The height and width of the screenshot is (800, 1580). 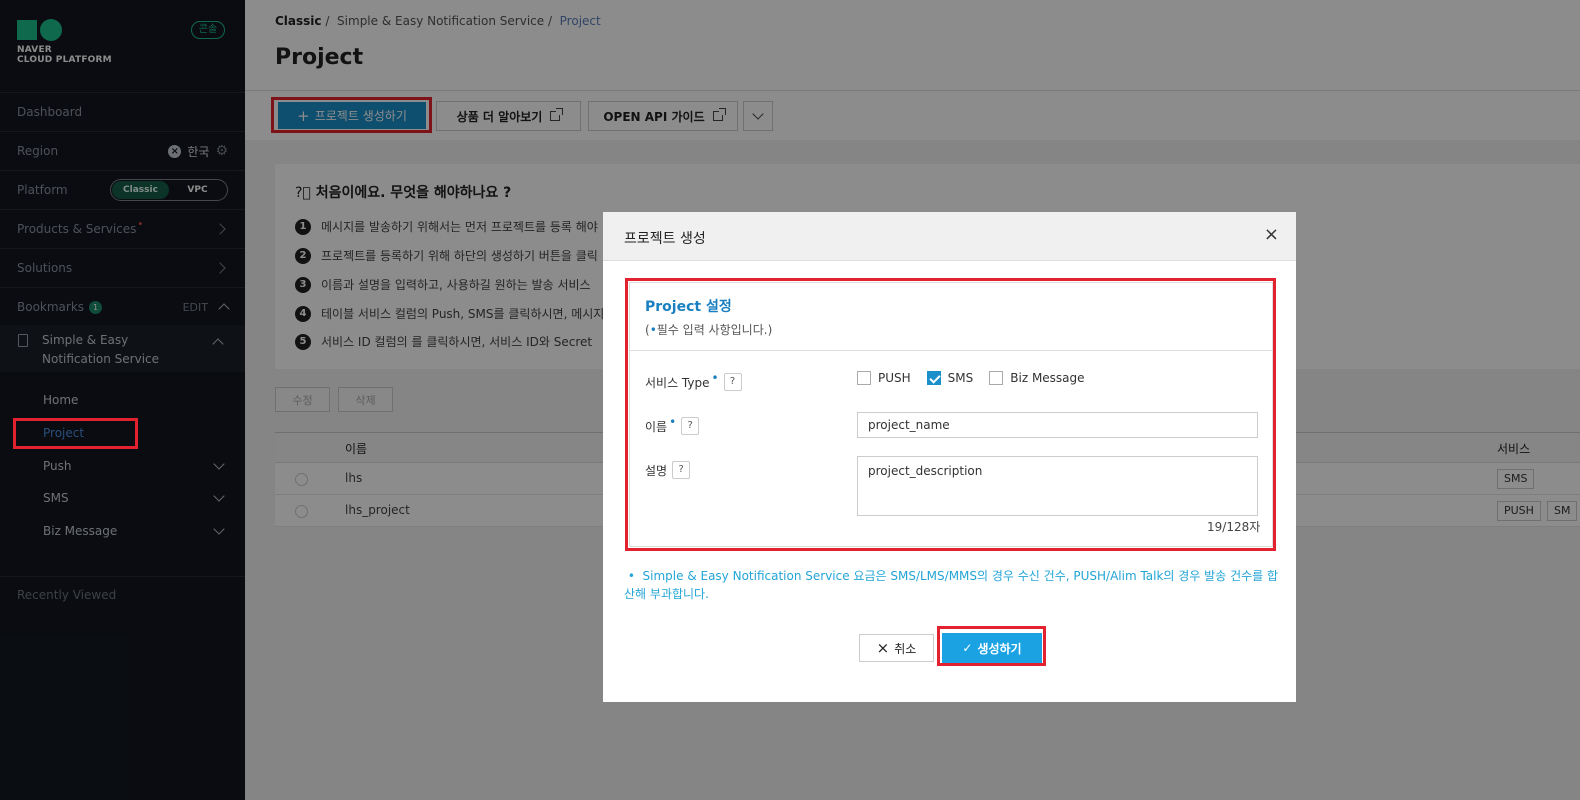 What do you see at coordinates (665, 239) in the screenshot?
I see `modal-title: 프로젝트 생성` at bounding box center [665, 239].